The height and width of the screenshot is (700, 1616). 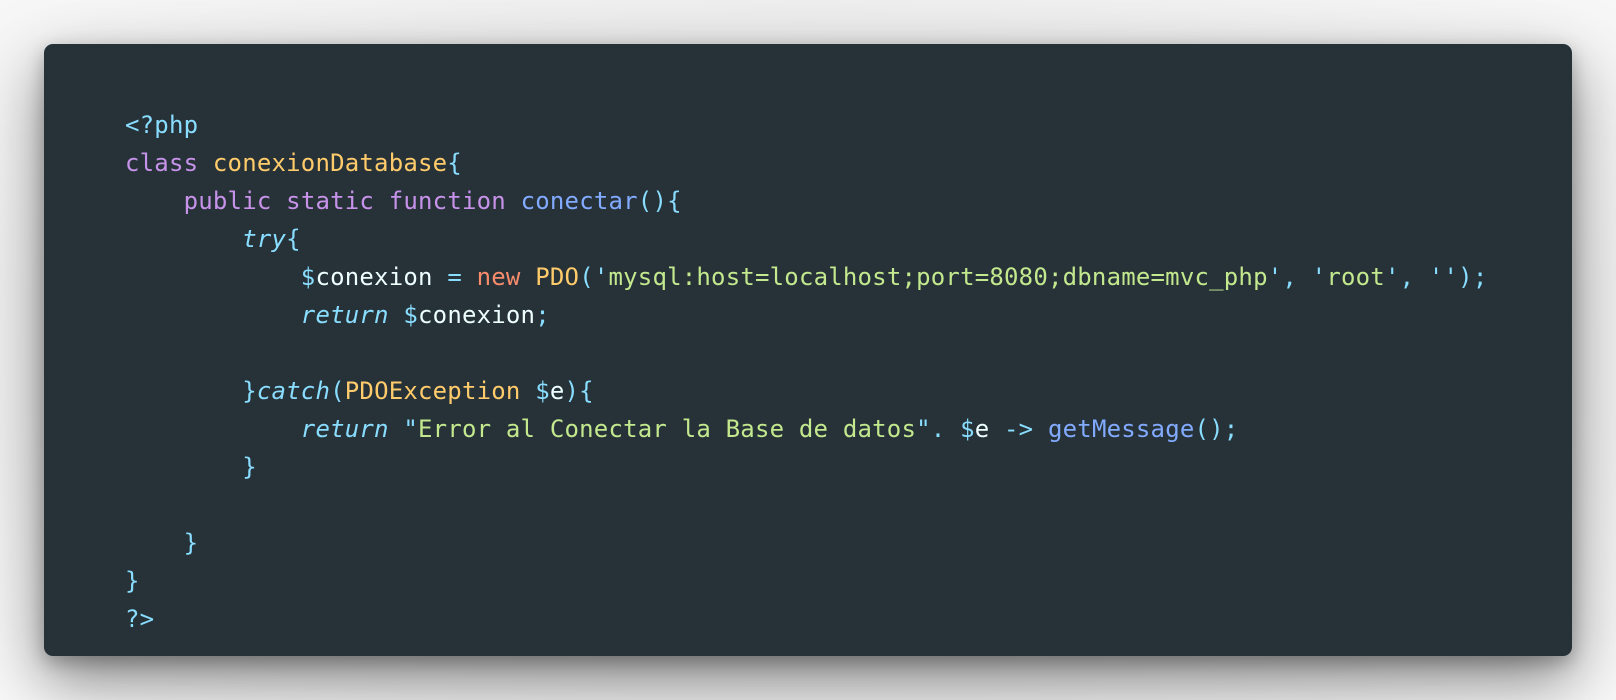 What do you see at coordinates (411, 429) in the screenshot?
I see `code-token-punc: "` at bounding box center [411, 429].